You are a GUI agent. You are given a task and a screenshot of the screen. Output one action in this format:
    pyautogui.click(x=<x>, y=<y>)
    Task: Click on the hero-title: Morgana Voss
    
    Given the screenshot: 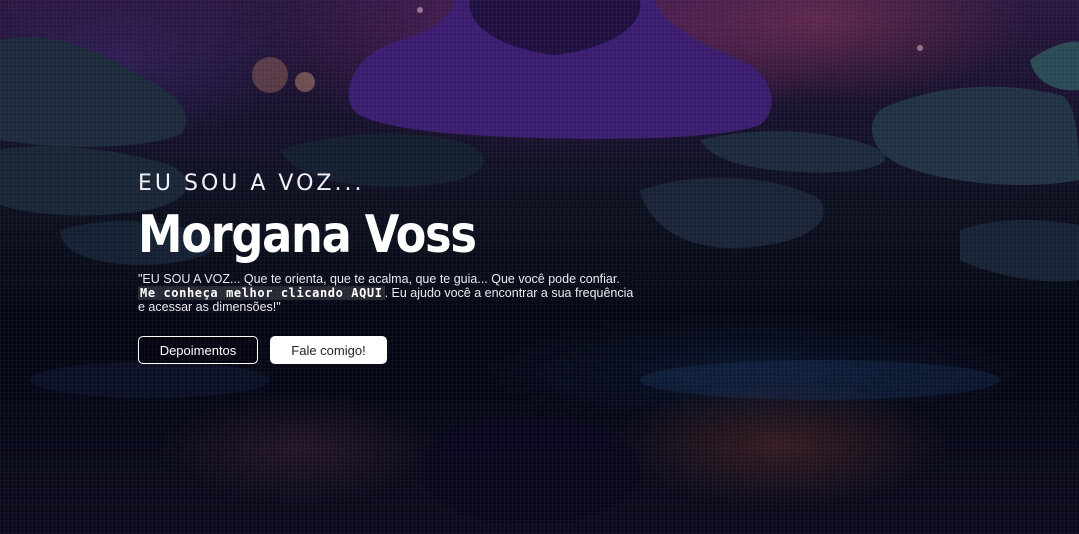 What is the action you would take?
    pyautogui.click(x=307, y=235)
    